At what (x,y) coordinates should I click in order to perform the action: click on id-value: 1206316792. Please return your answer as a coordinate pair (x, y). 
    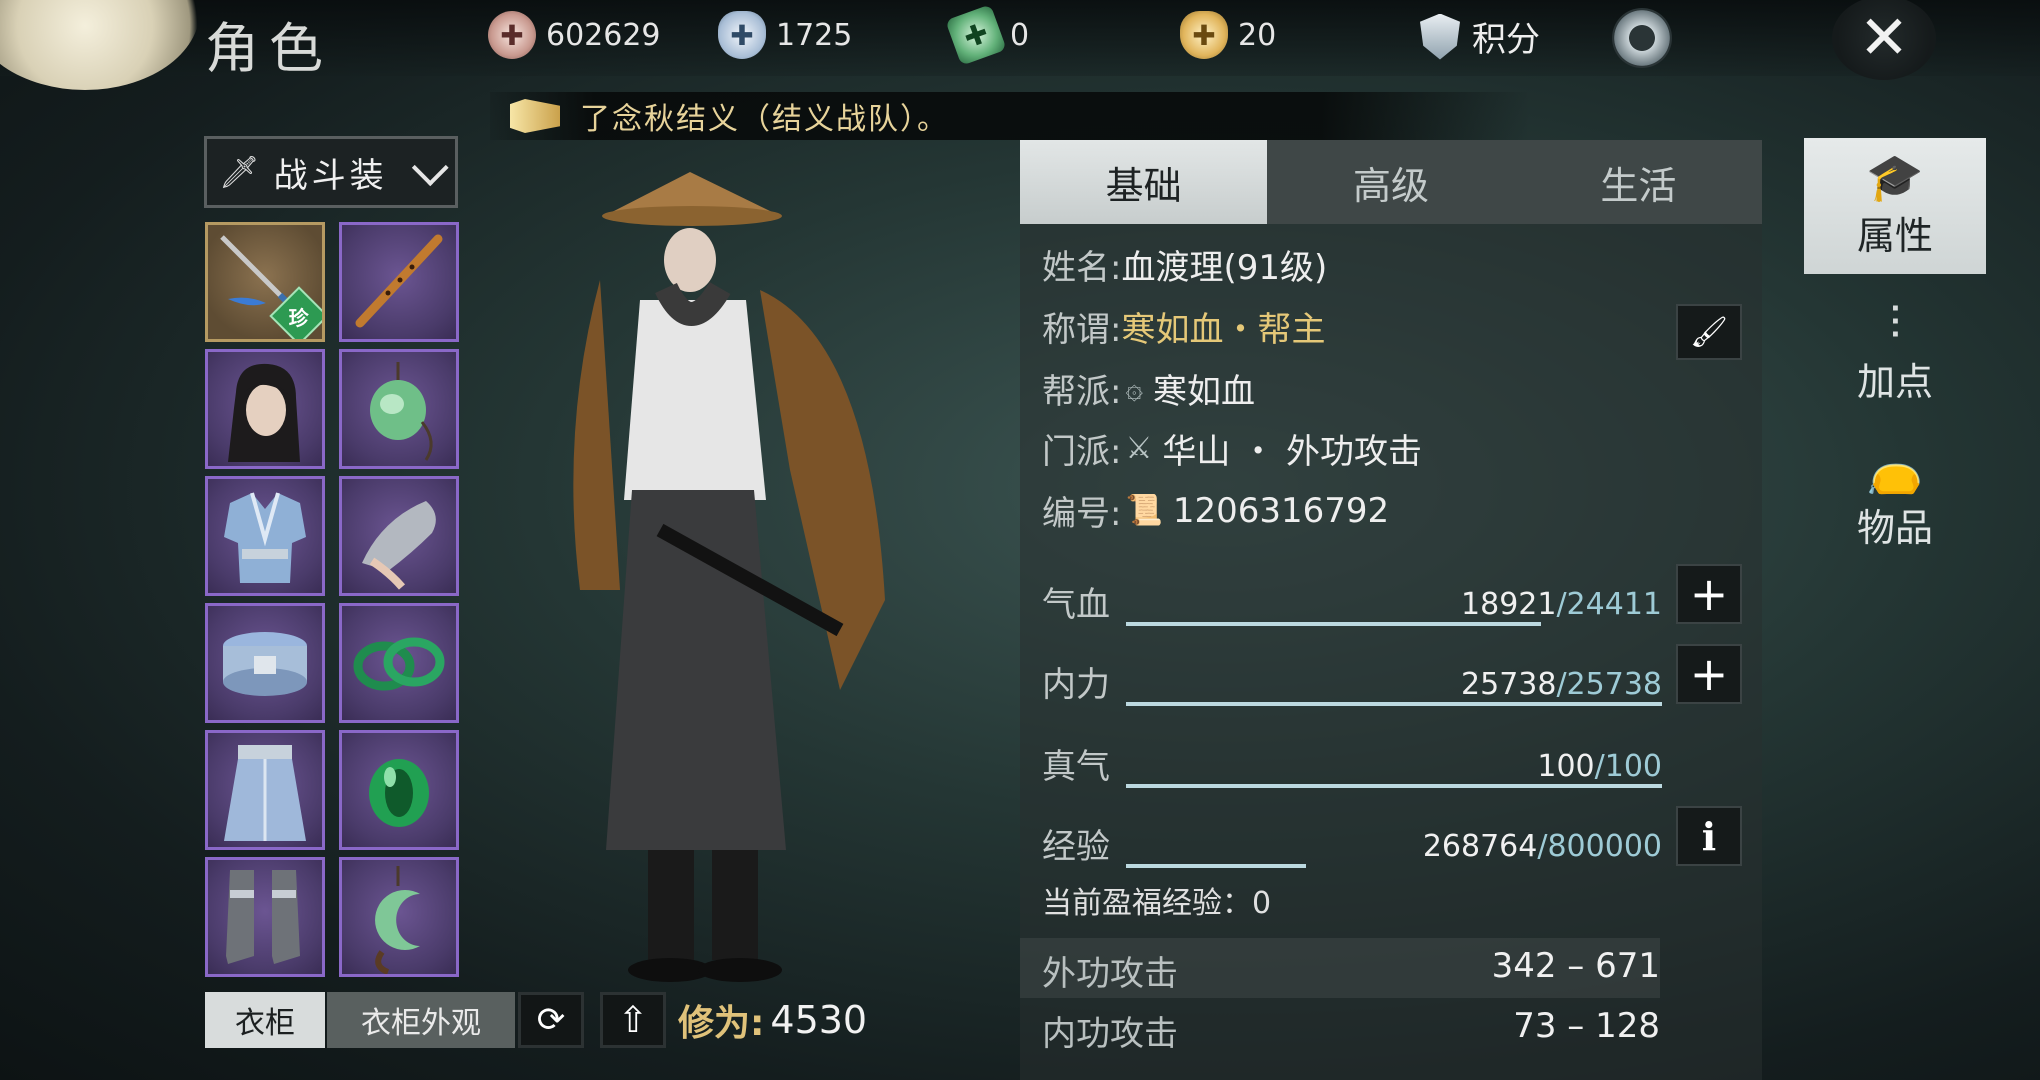
    Looking at the image, I should click on (1281, 510).